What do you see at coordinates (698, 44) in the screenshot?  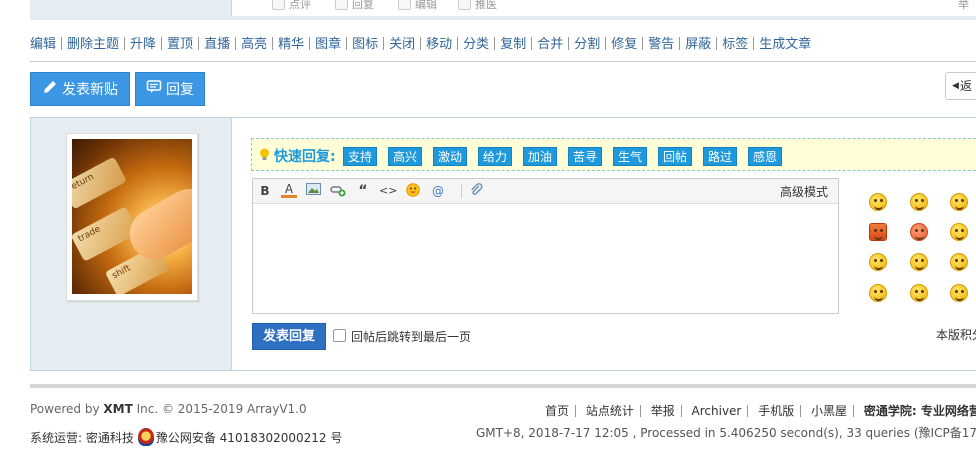 I see `moderation-link: 屏蔽` at bounding box center [698, 44].